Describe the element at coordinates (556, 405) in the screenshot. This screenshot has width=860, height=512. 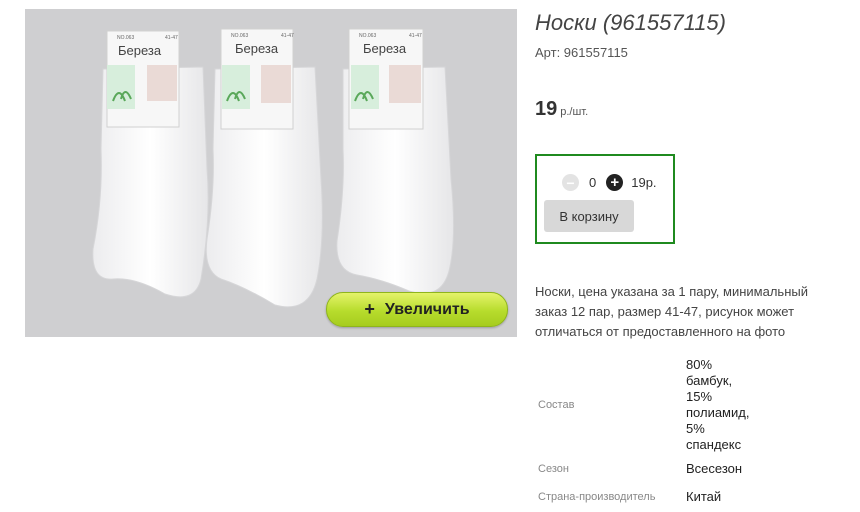
I see `property-name: Состав` at that location.